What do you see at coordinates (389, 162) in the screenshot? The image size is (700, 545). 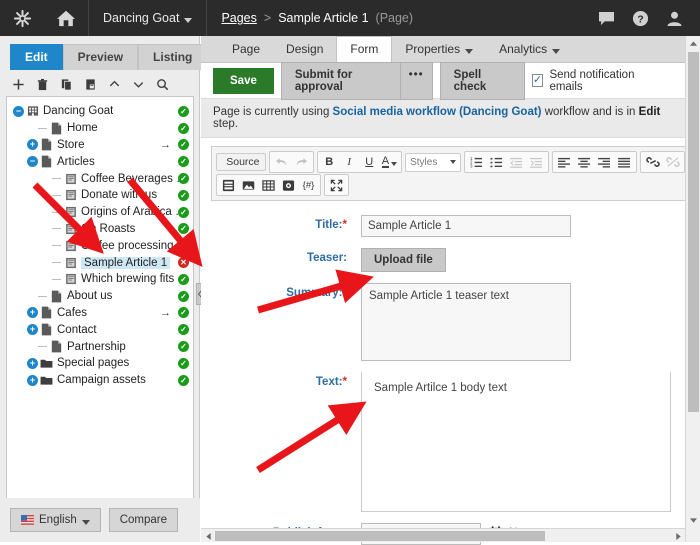 I see `text-color-icon: A` at bounding box center [389, 162].